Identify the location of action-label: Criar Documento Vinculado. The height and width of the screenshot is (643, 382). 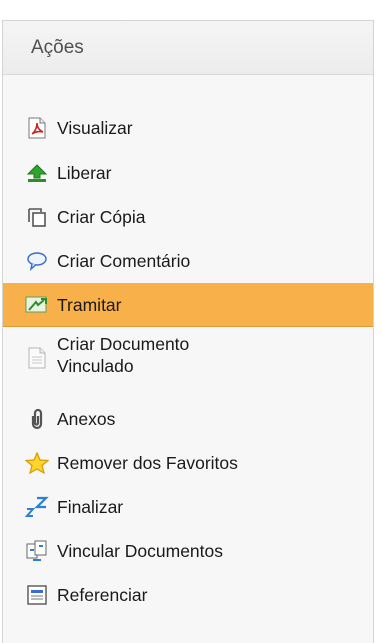
(123, 355).